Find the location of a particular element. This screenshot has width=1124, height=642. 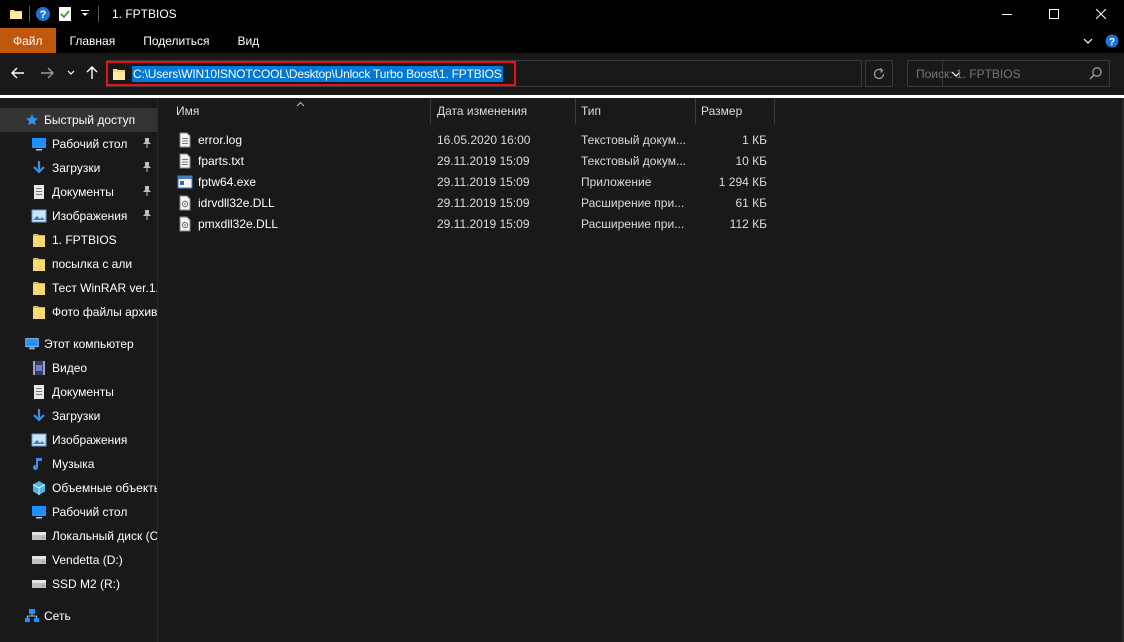

download-icon is located at coordinates (39, 168).